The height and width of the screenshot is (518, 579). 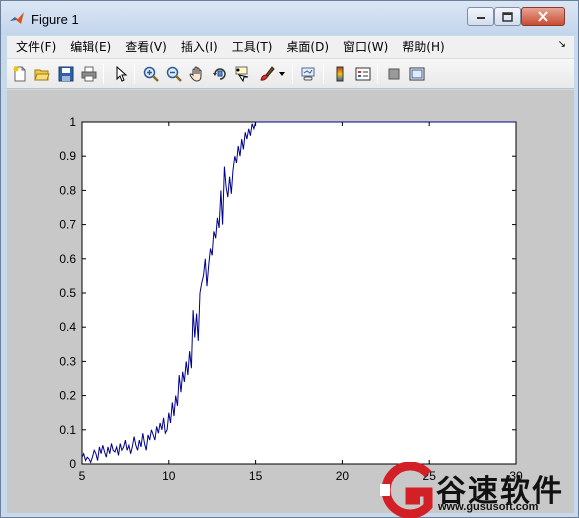 I want to click on open-file-icon, so click(x=42, y=74).